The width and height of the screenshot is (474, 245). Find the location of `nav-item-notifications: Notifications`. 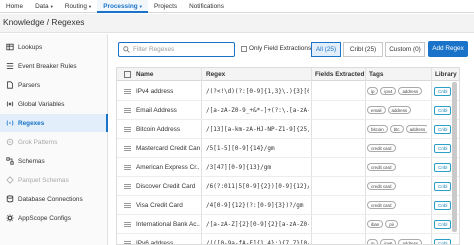

nav-item-notifications: Notifications is located at coordinates (206, 6).